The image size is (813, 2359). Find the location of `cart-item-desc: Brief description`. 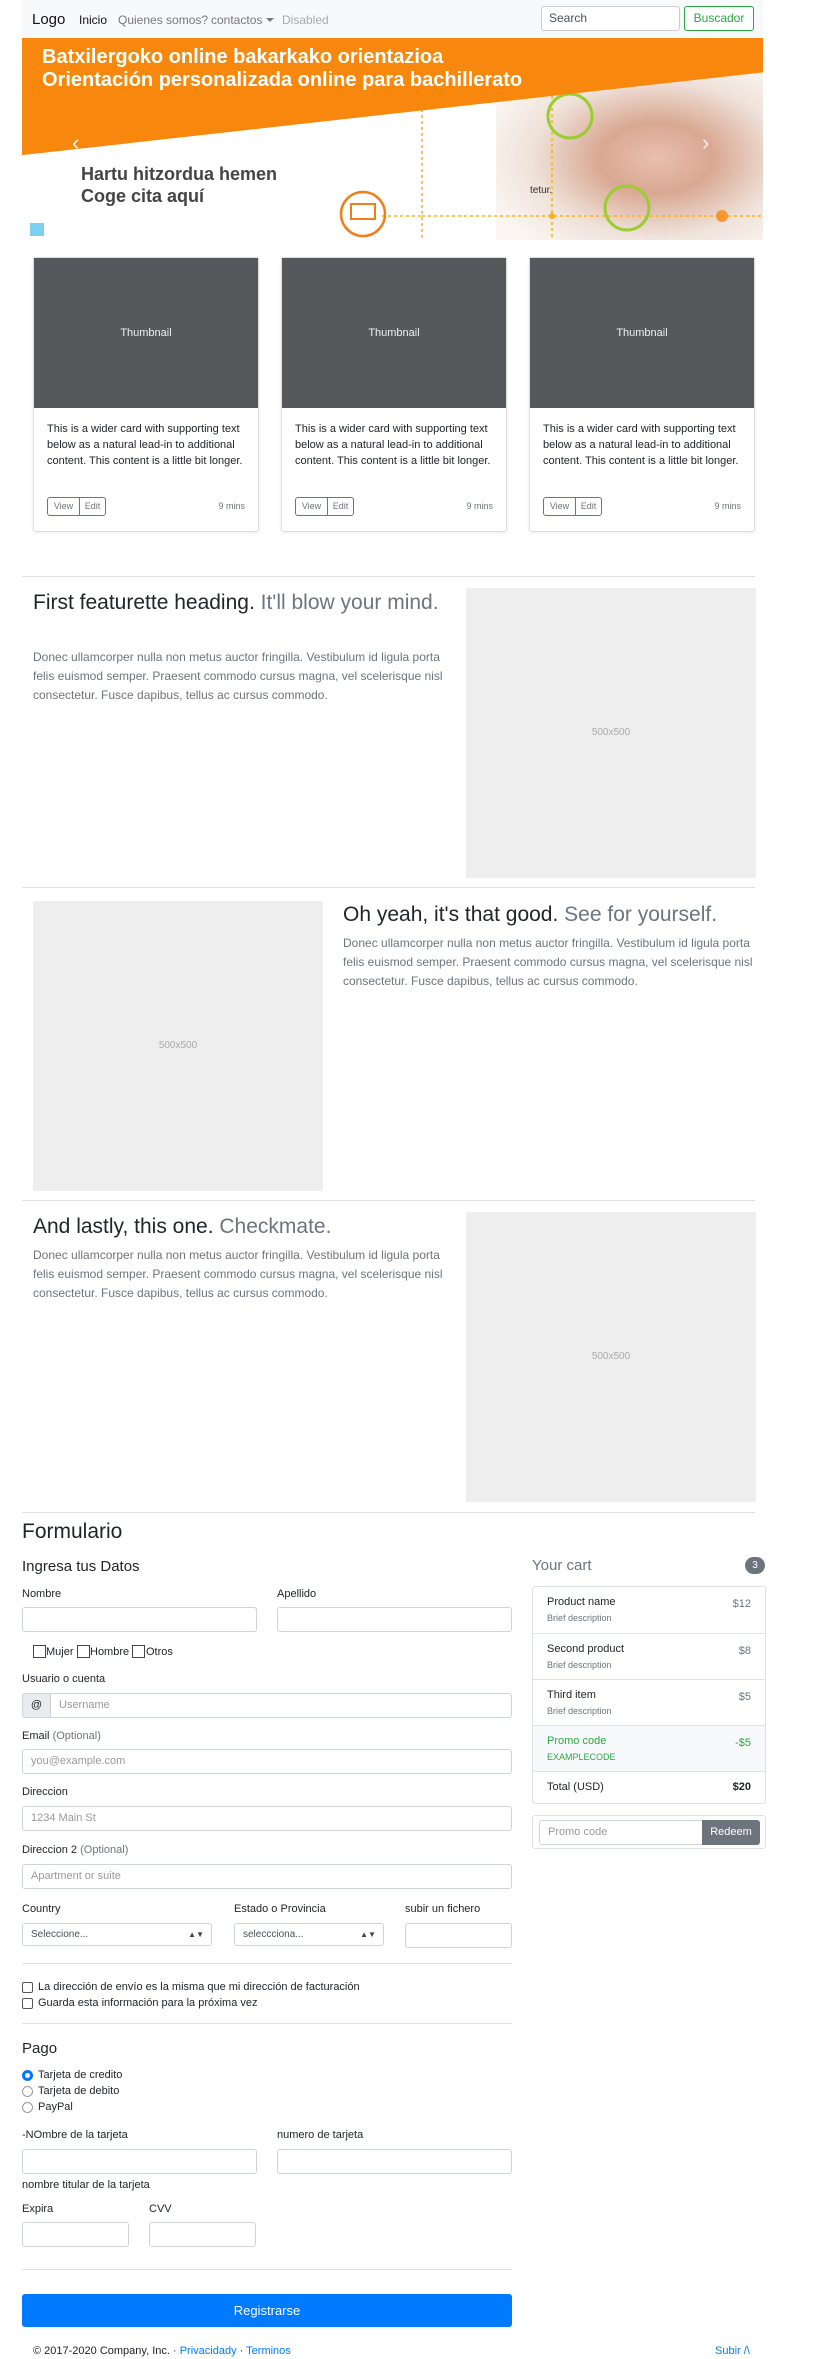

cart-item-desc: Brief description is located at coordinates (579, 1711).